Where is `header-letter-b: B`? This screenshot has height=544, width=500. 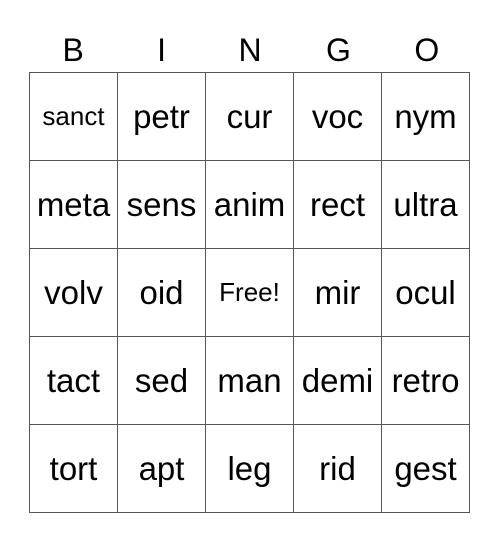 header-letter-b: B is located at coordinates (73, 50).